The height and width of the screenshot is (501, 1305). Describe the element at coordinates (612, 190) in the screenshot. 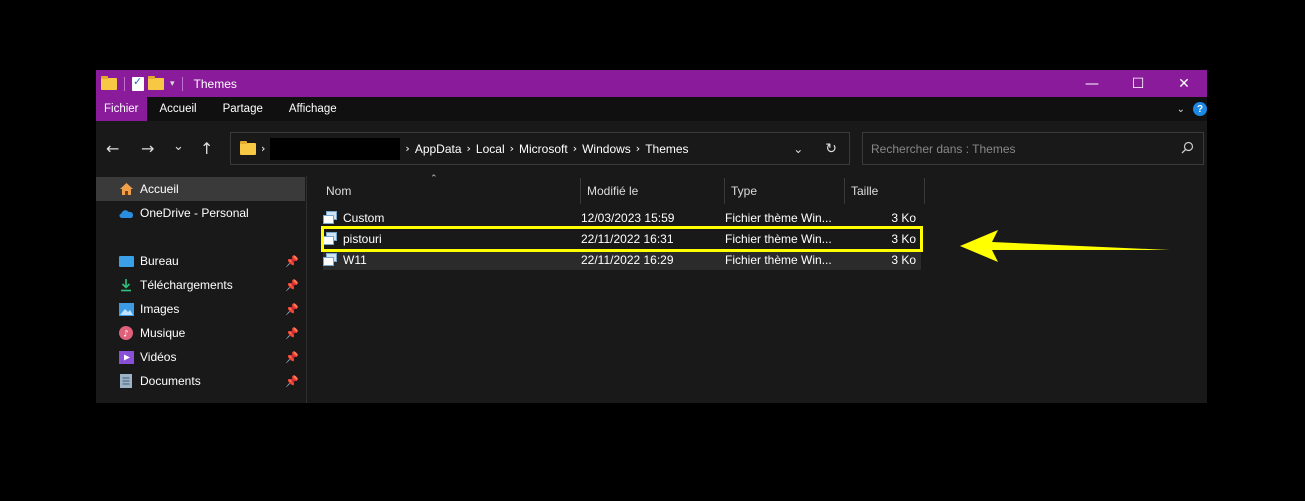

I see `column-header-modified: Modifié le` at that location.